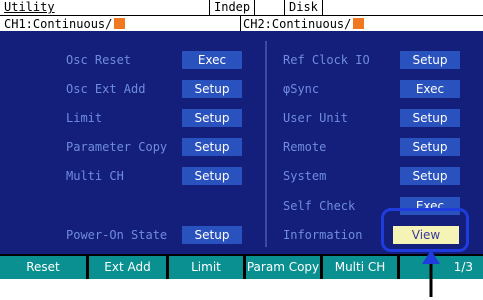  Describe the element at coordinates (319, 206) in the screenshot. I see `self-check-label: Self Check` at that location.